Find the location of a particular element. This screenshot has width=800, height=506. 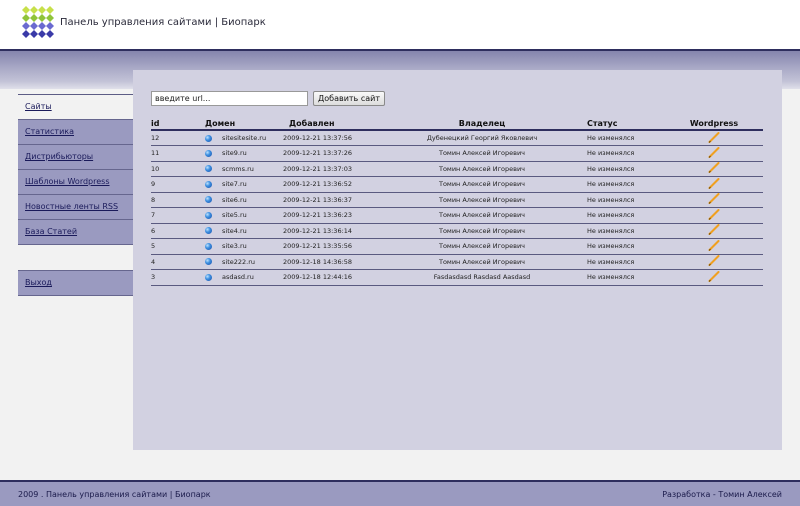

sidebar-item: Сайты is located at coordinates (75, 106).